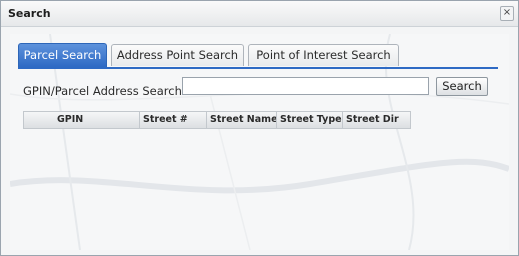 The width and height of the screenshot is (519, 256). Describe the element at coordinates (29, 13) in the screenshot. I see `dialog-title: Search` at that location.